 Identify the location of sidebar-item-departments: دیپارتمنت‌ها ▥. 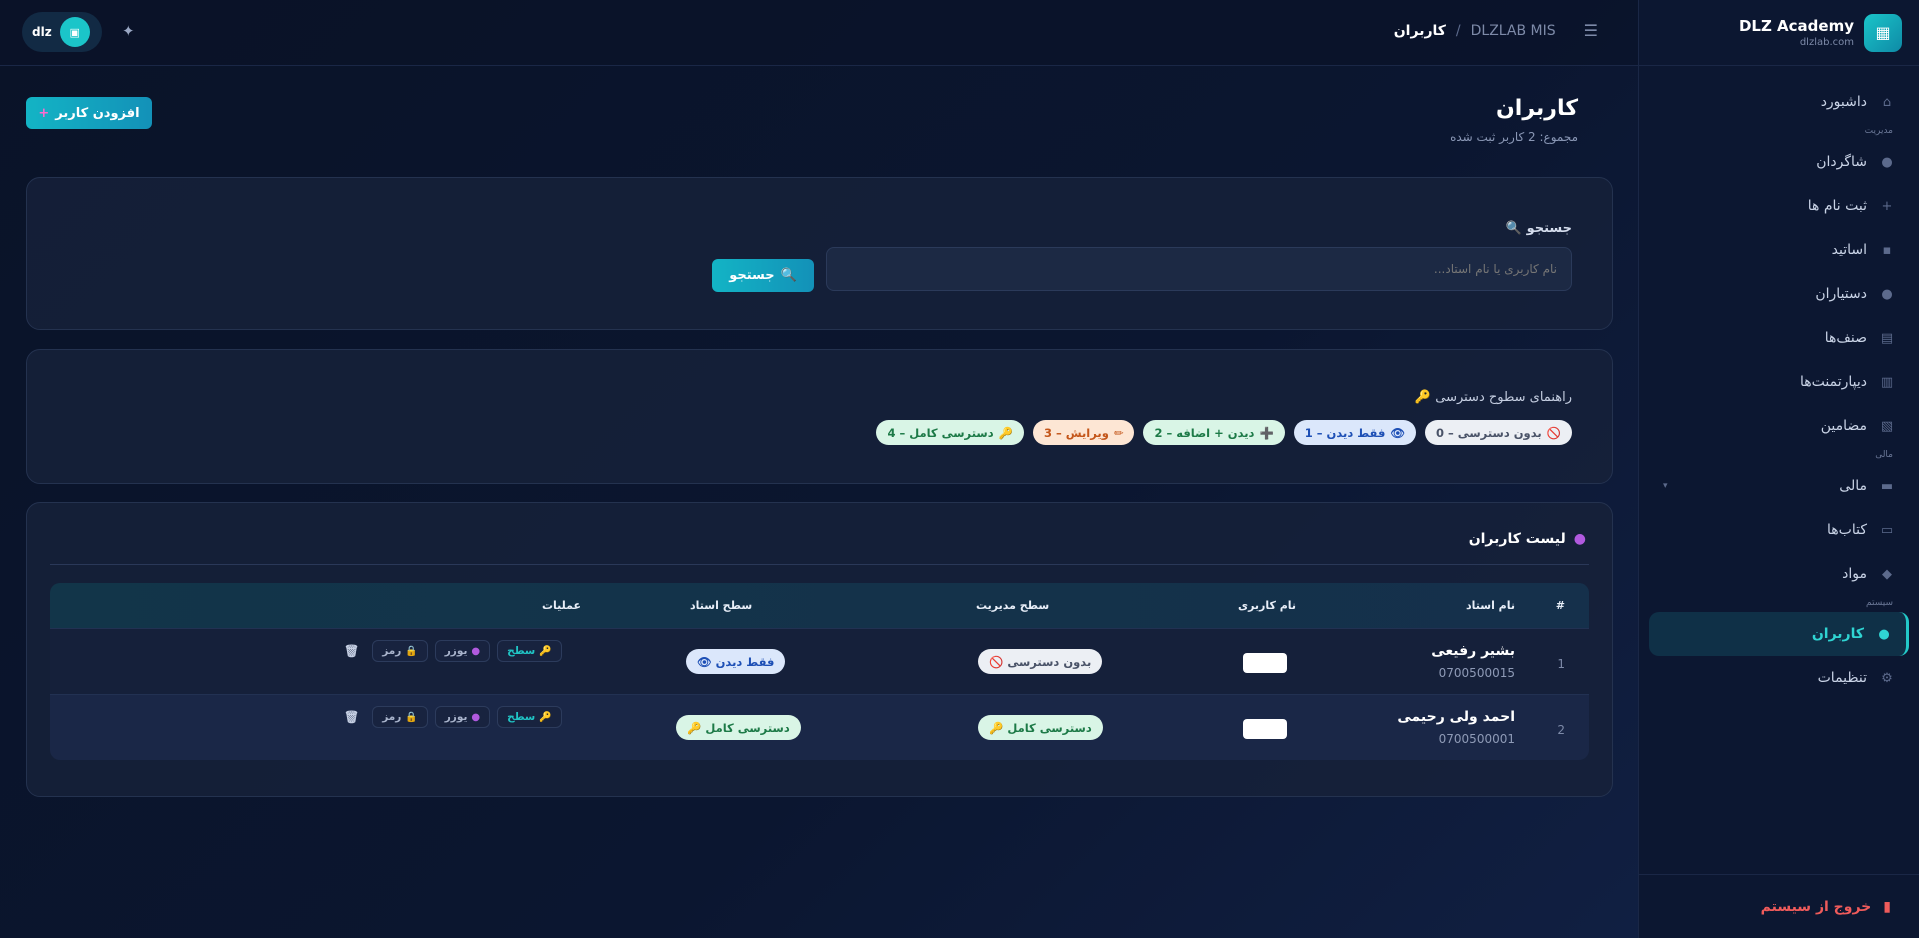
(1779, 382).